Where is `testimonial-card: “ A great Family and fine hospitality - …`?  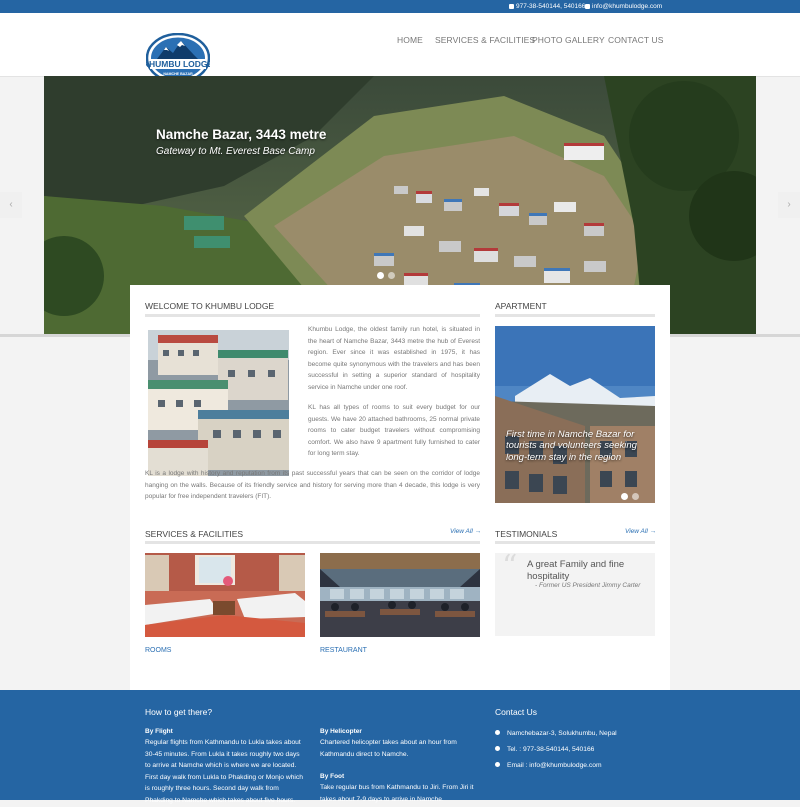 testimonial-card: “ A great Family and fine hospitality - … is located at coordinates (575, 592).